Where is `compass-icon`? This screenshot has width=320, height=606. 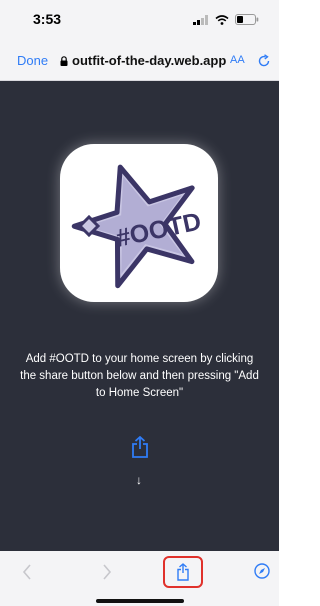 compass-icon is located at coordinates (262, 571).